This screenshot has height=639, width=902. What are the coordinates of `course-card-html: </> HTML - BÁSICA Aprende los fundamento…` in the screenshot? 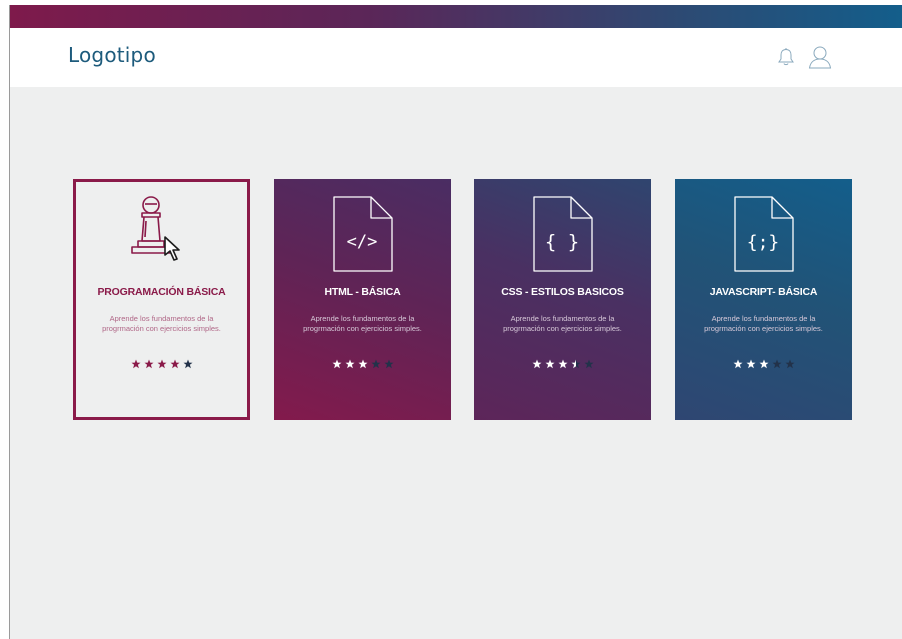 It's located at (362, 299).